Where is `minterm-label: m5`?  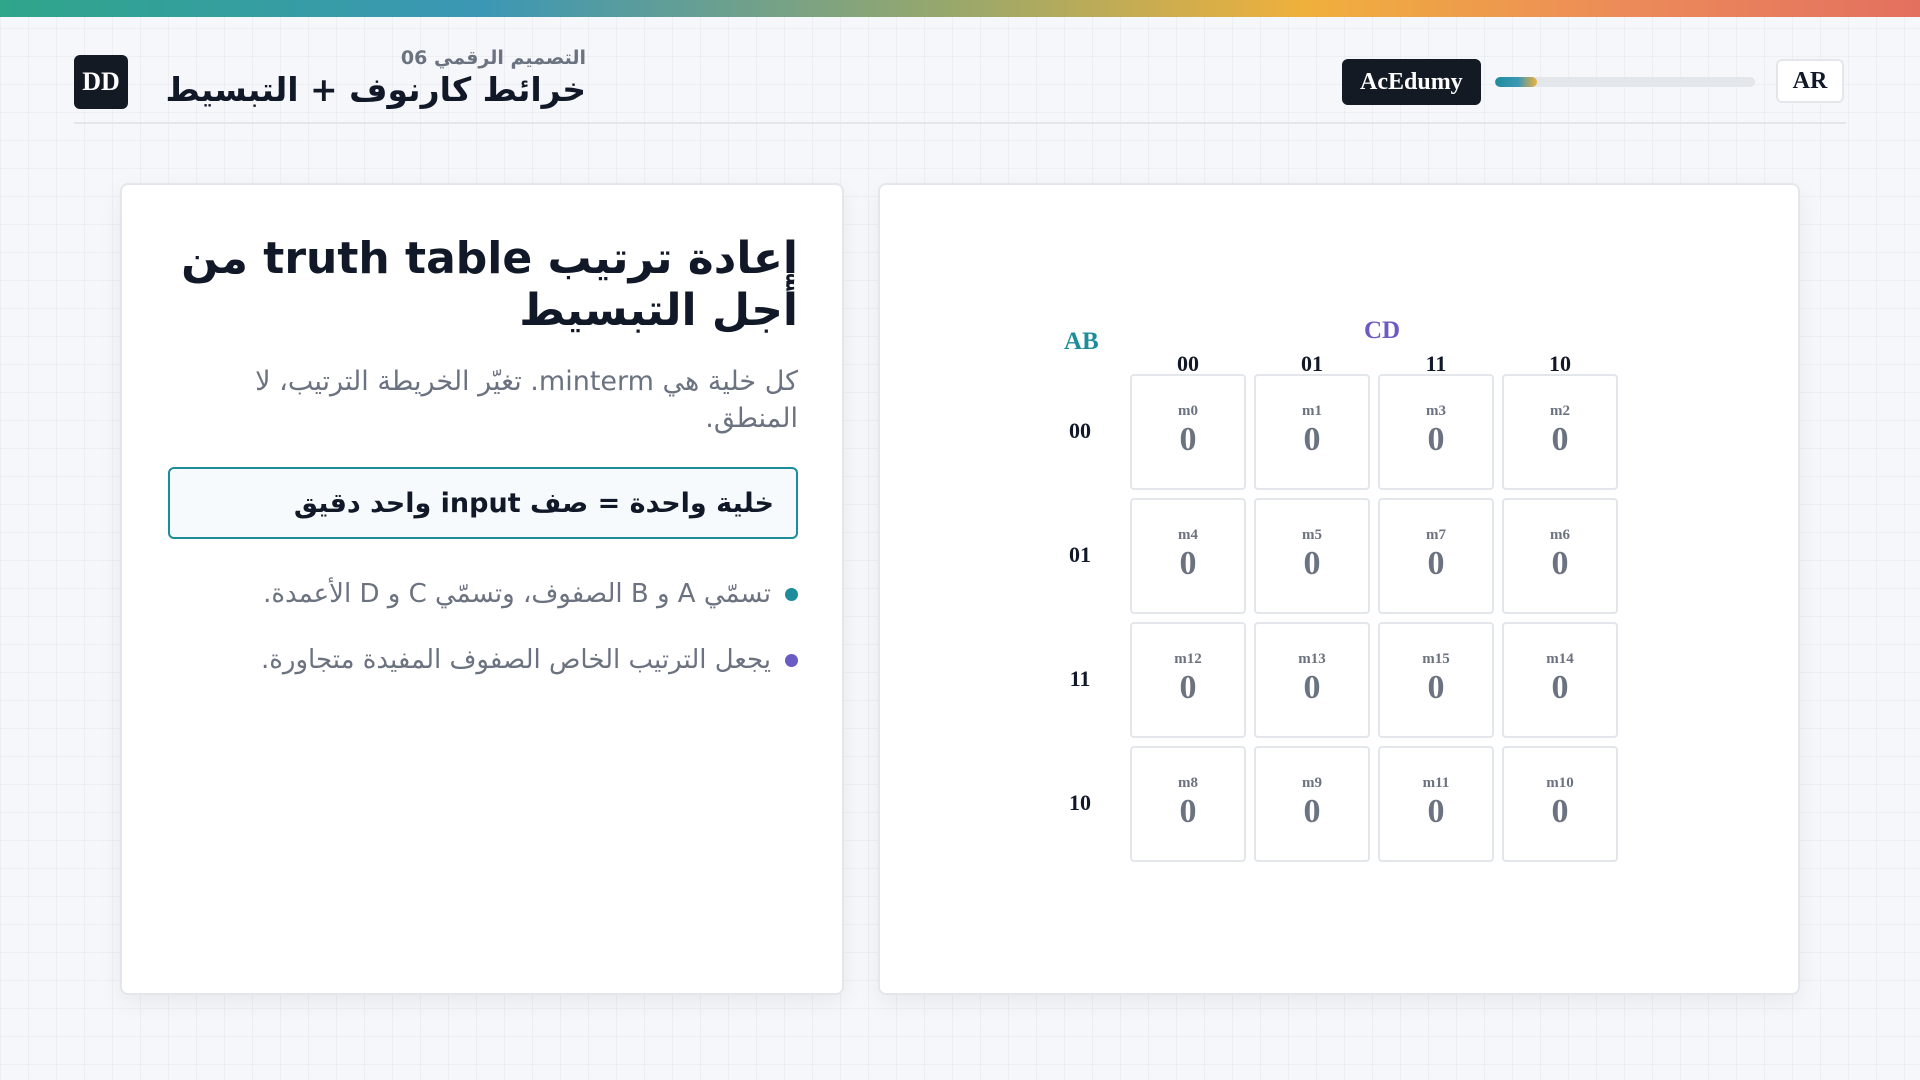 minterm-label: m5 is located at coordinates (1312, 535).